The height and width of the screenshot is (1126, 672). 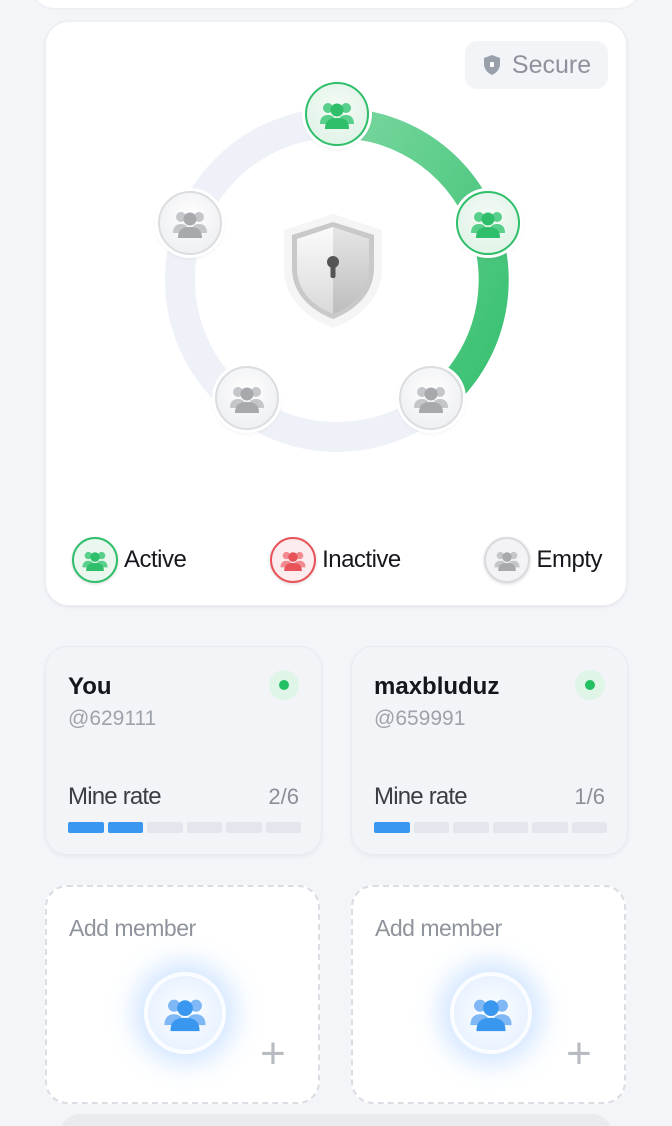 What do you see at coordinates (90, 686) in the screenshot?
I see `member-name: You` at bounding box center [90, 686].